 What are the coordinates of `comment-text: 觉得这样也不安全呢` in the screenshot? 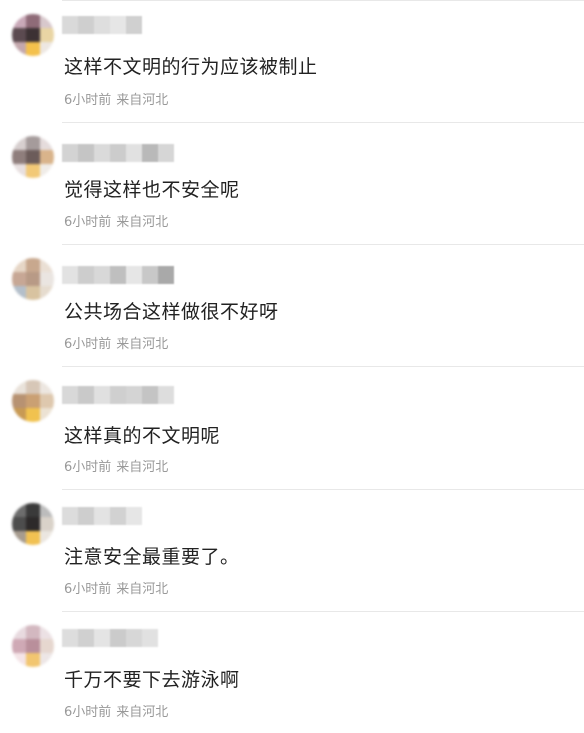 It's located at (152, 190).